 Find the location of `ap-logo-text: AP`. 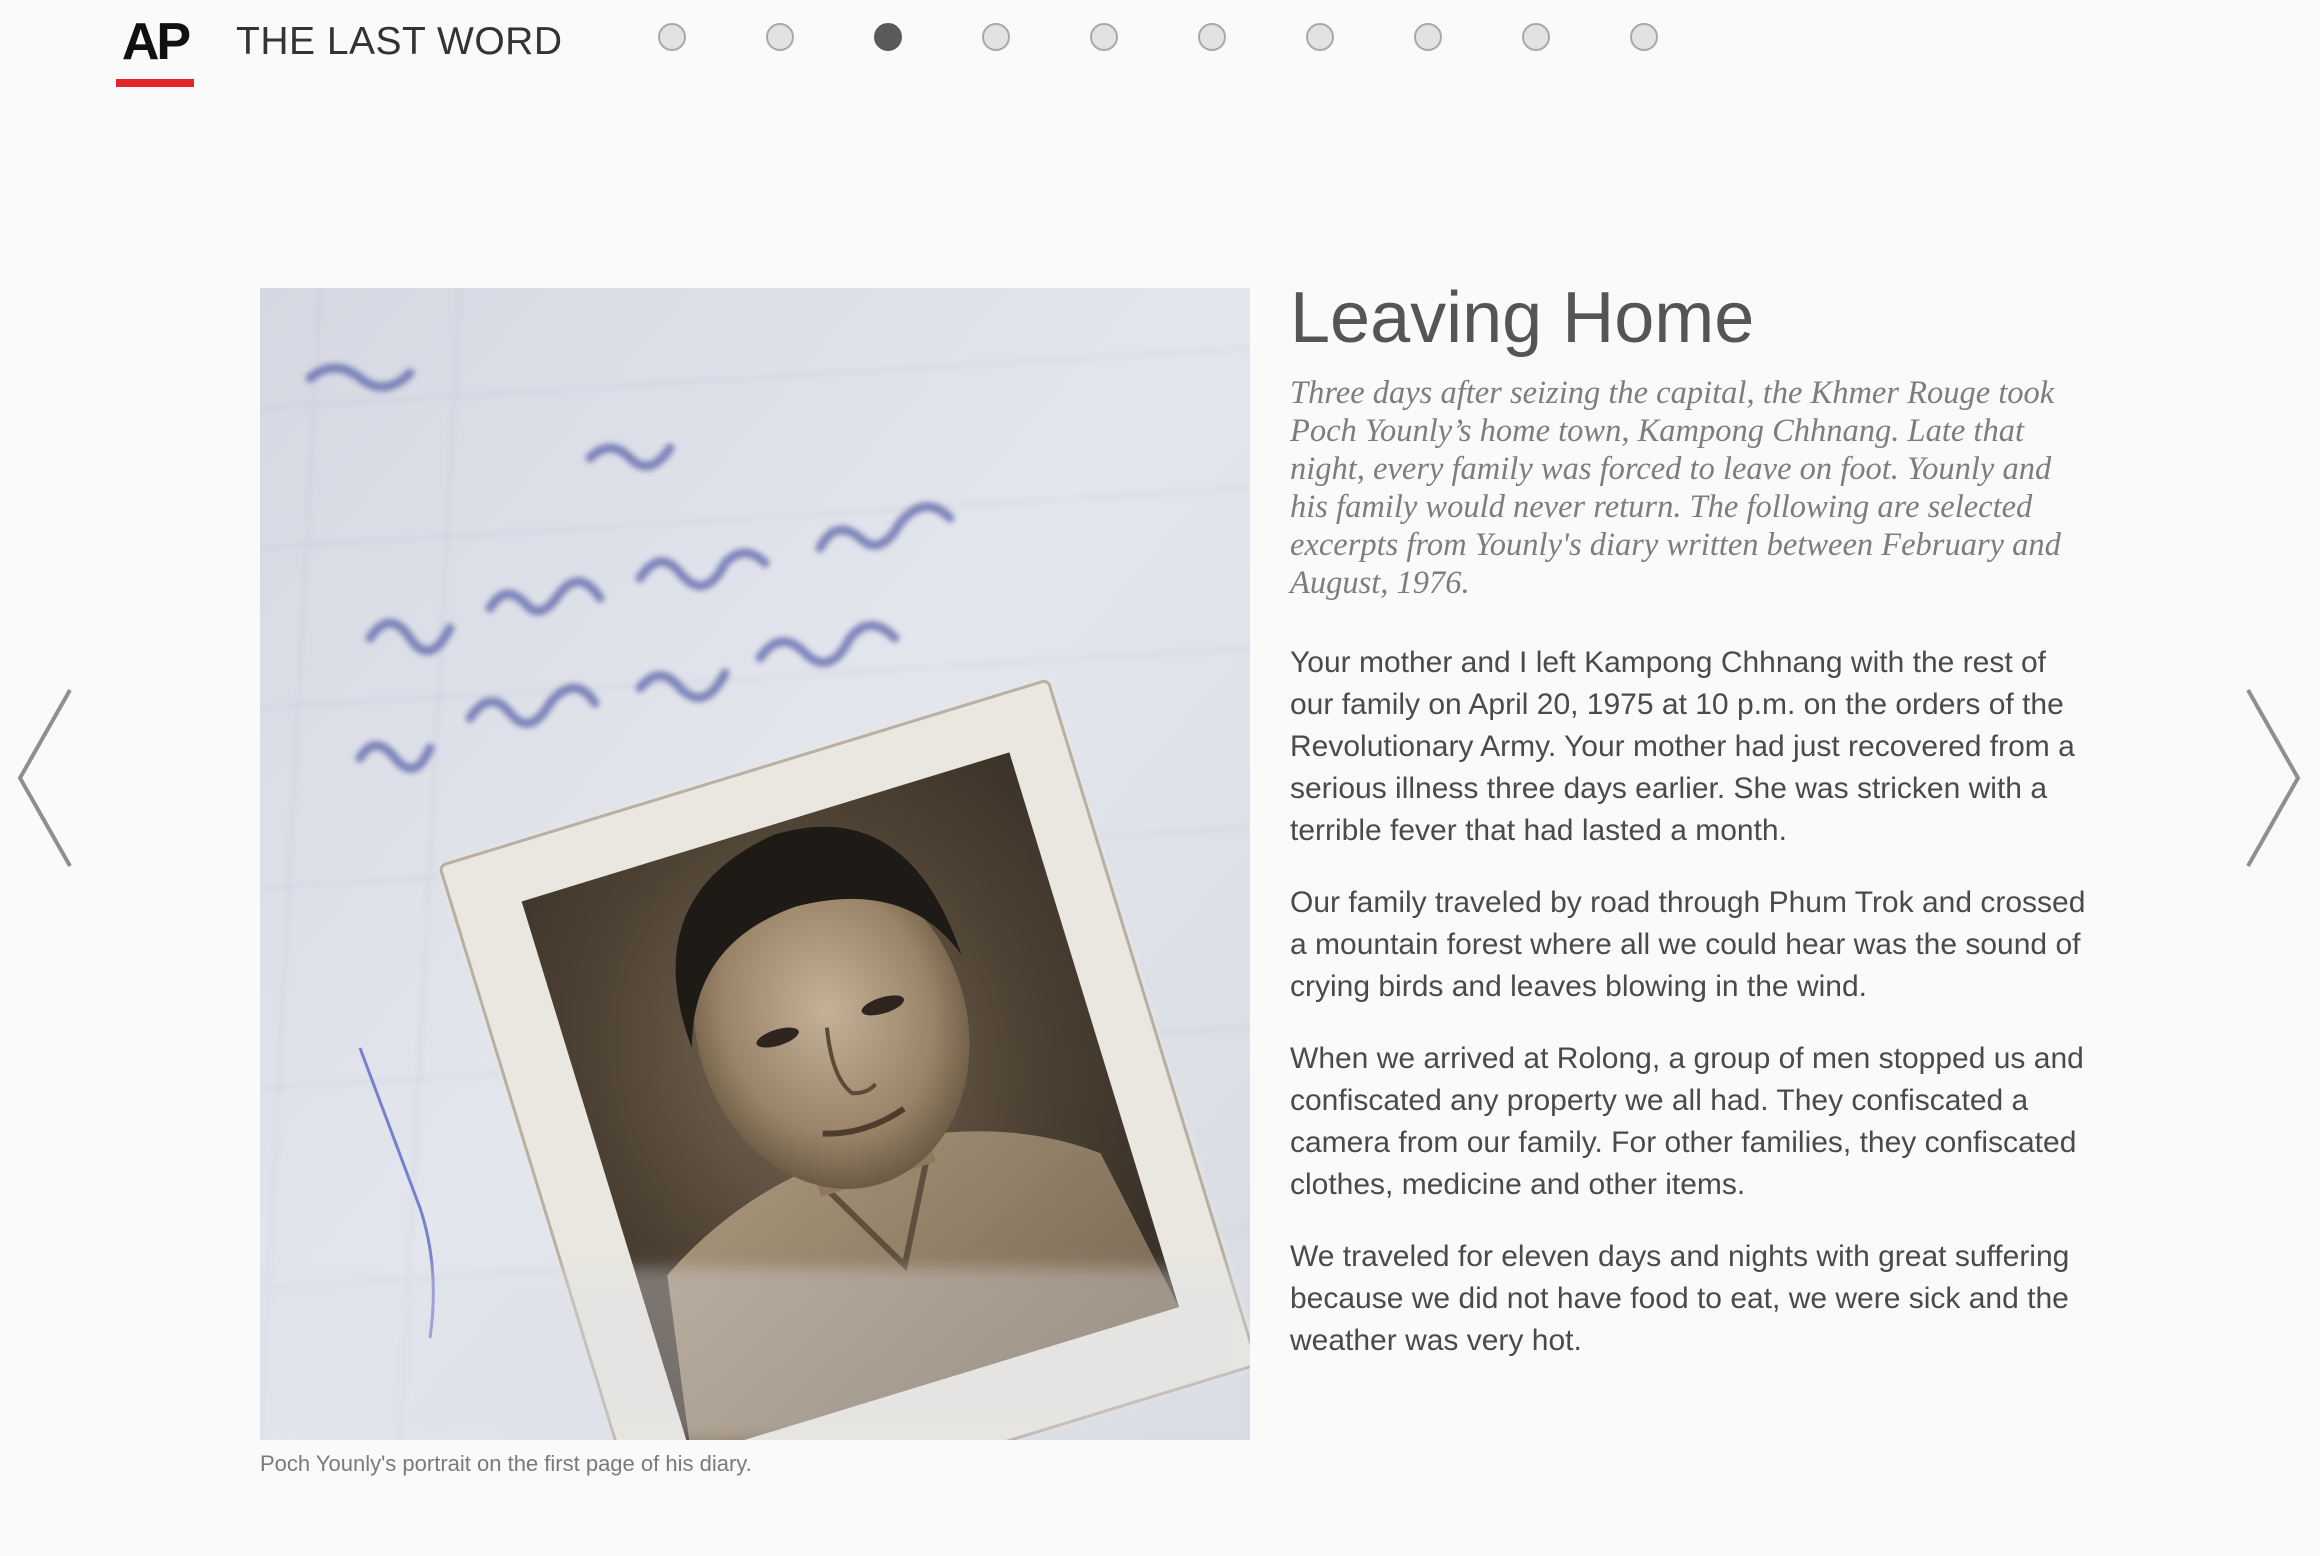

ap-logo-text: AP is located at coordinates (156, 42).